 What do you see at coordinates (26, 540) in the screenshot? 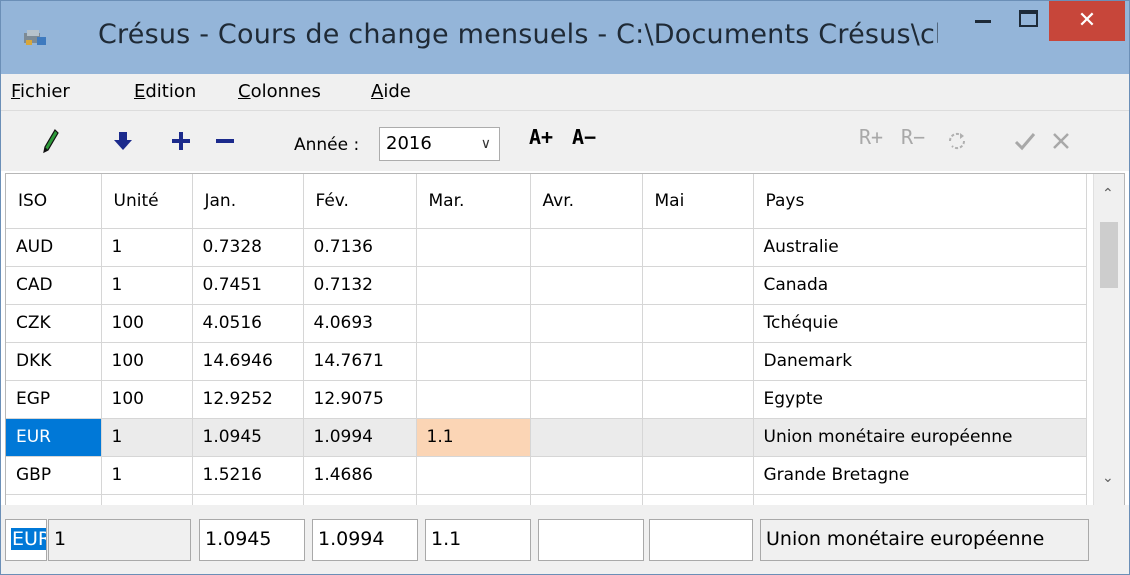
I see `edit-iso-field: EUR` at bounding box center [26, 540].